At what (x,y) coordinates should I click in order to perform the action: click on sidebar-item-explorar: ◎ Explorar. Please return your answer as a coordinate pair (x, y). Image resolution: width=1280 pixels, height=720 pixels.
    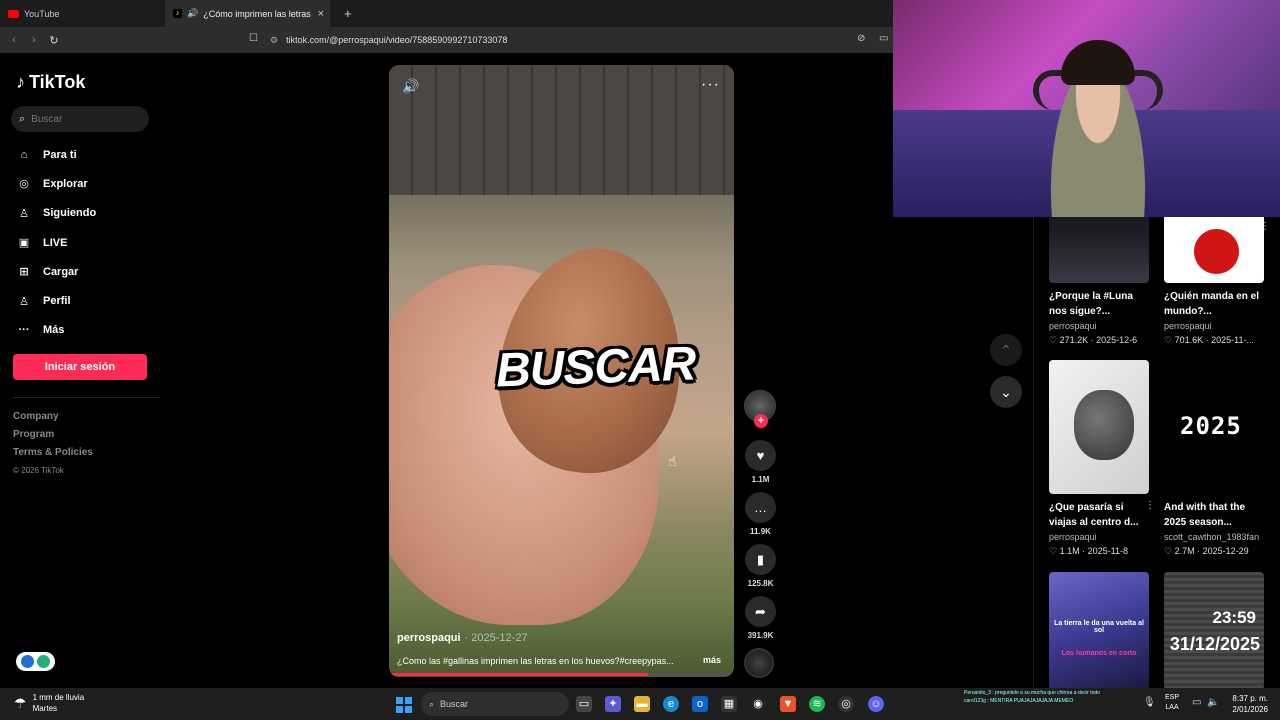
    Looking at the image, I should click on (56, 183).